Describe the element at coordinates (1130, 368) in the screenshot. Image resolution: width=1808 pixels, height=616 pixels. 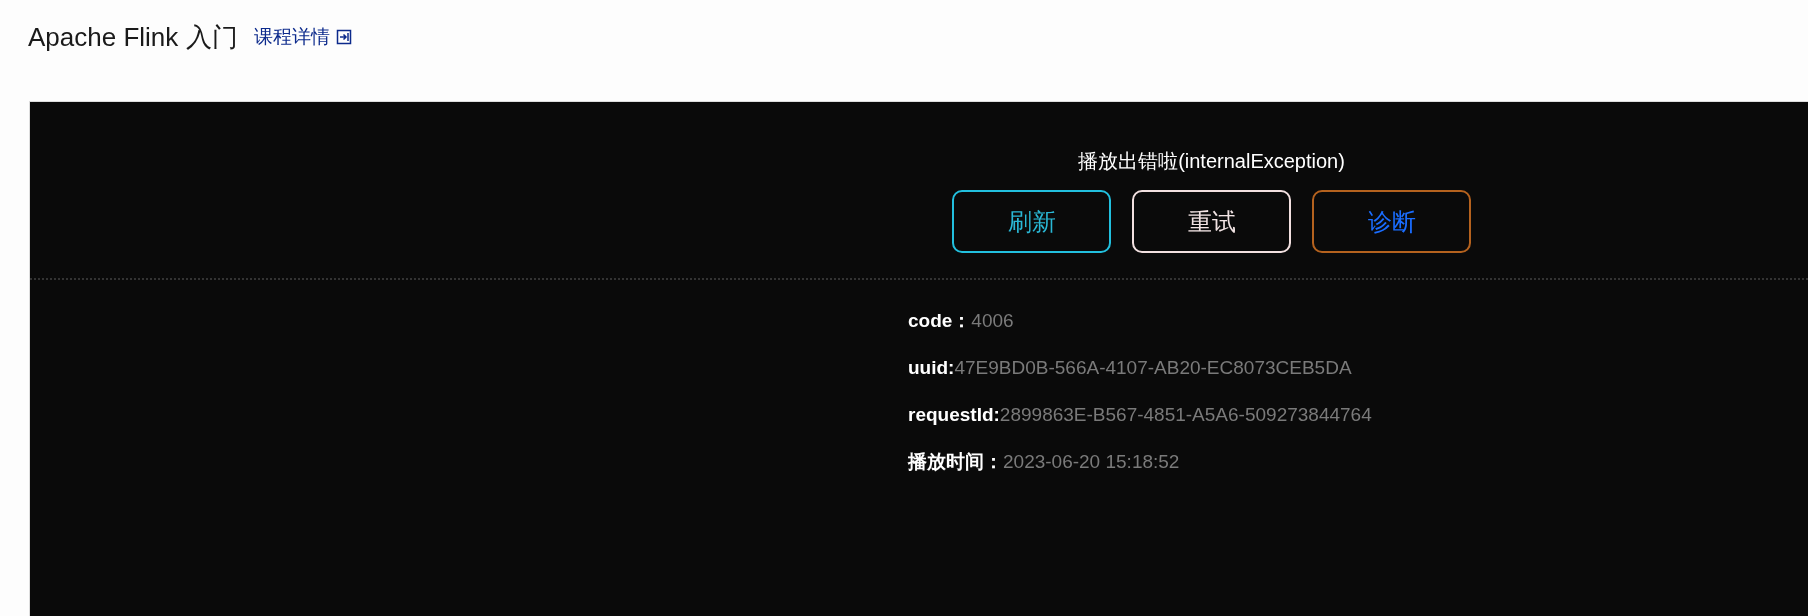
I see `detail-line: uuid:47E9BD0B-566A-4107-AB20-EC8073CEB5DA` at that location.